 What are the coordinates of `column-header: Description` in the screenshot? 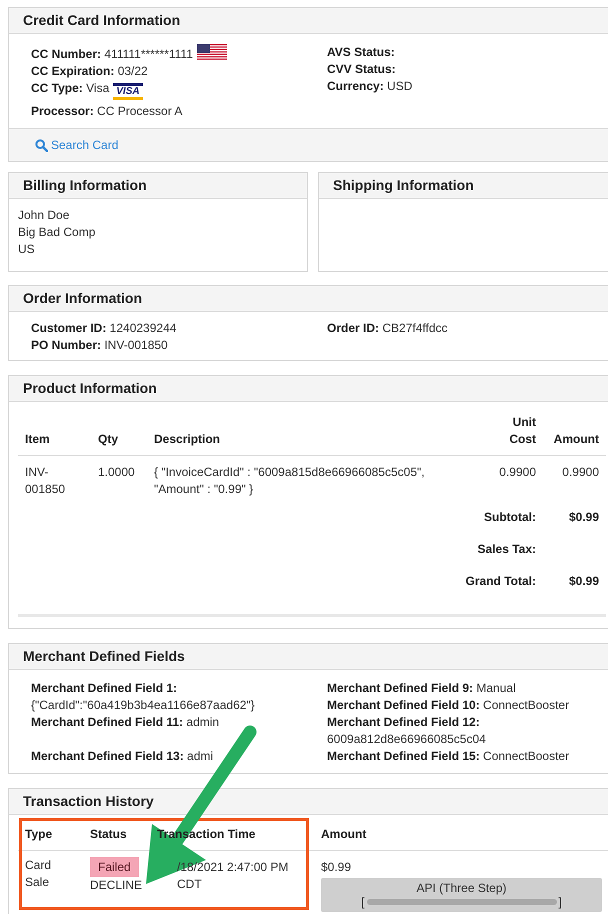 It's located at (188, 439).